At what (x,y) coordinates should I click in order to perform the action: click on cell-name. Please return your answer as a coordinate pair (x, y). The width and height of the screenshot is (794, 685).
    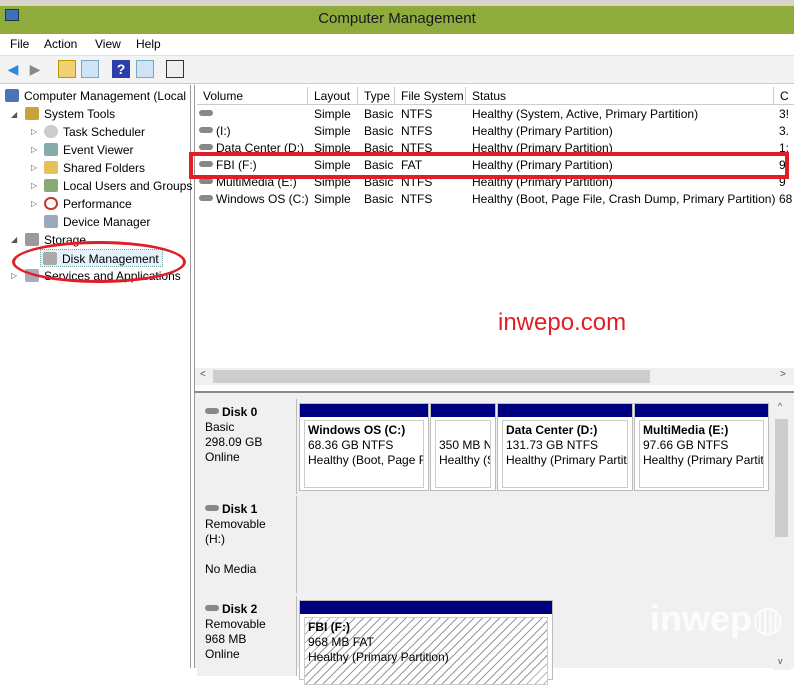
    Looking at the image, I should click on (207, 114).